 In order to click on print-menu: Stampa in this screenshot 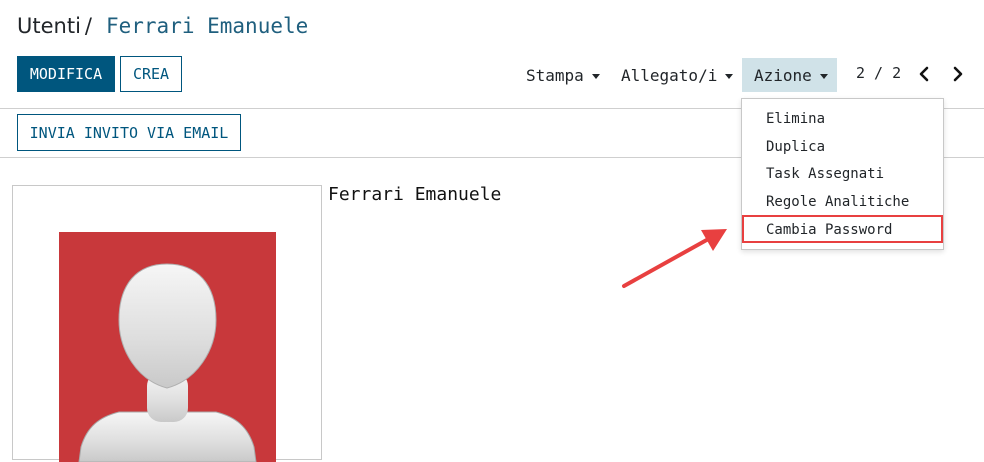, I will do `click(563, 75)`.